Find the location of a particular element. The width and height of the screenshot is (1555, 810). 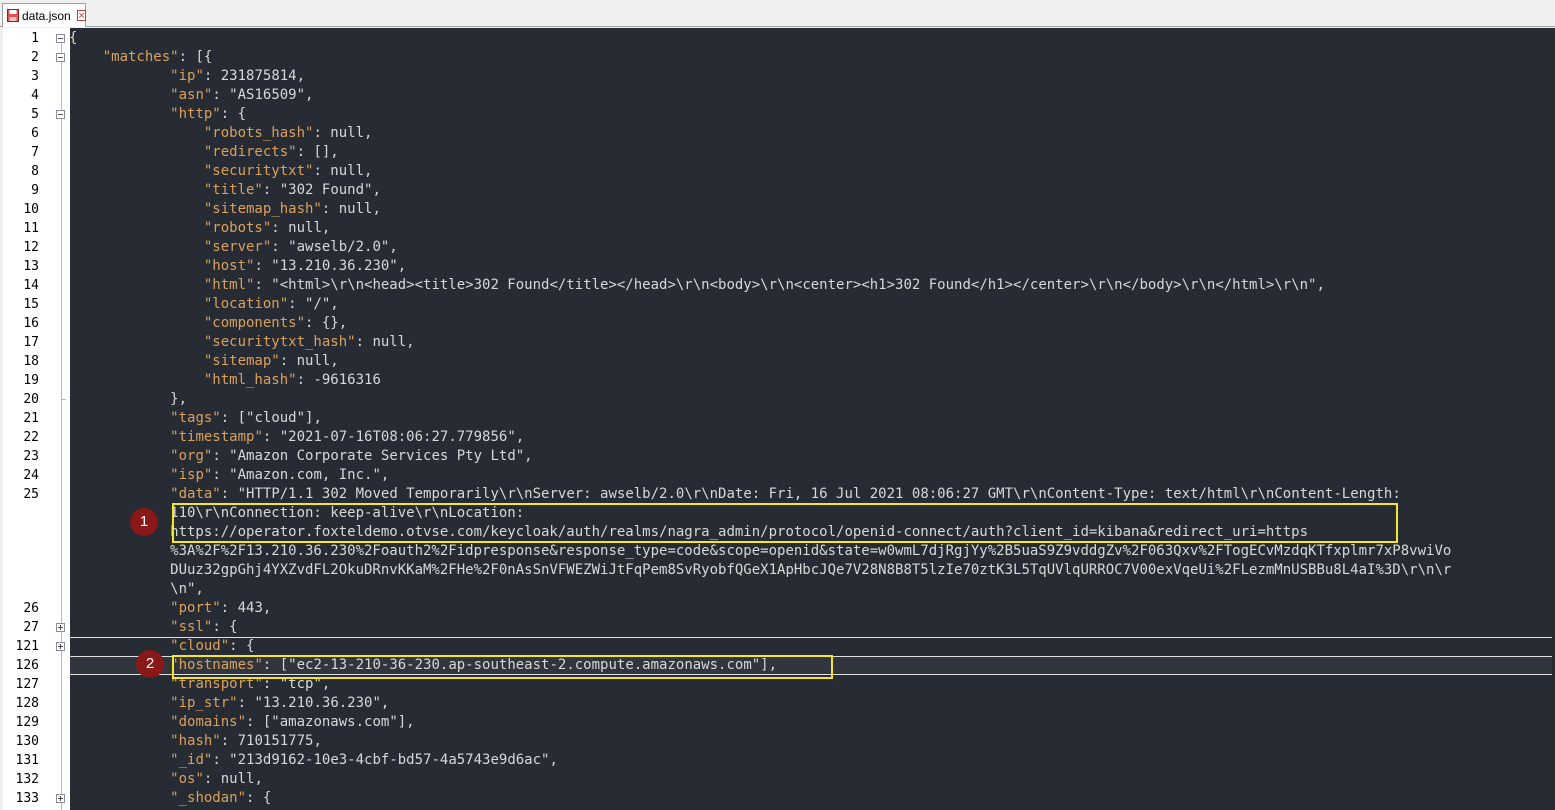

code-line: "title": "302 Found", is located at coordinates (225, 190).